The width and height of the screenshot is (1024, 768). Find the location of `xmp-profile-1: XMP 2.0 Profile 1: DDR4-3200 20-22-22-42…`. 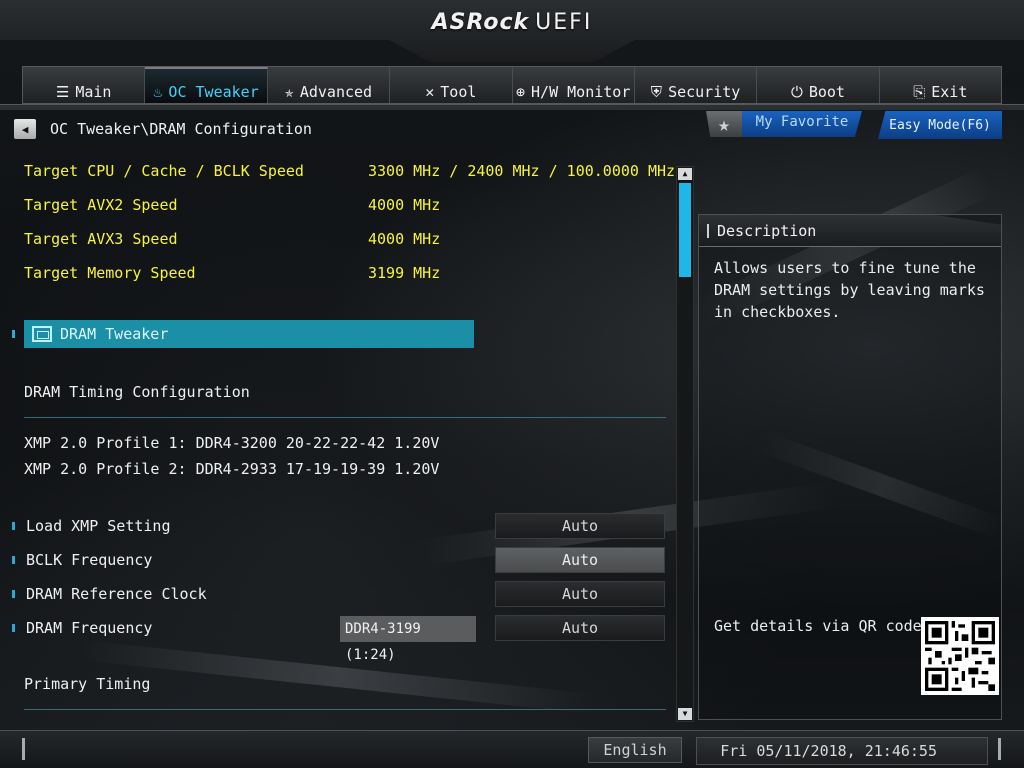

xmp-profile-1: XMP 2.0 Profile 1: DDR4-3200 20-22-22-42… is located at coordinates (232, 443).